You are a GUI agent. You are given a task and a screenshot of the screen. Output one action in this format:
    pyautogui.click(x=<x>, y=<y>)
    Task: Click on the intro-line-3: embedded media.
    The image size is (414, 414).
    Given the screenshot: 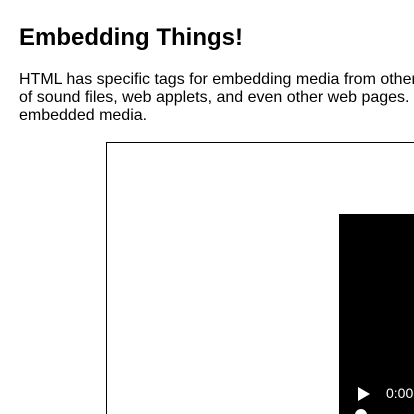 What is the action you would take?
    pyautogui.click(x=83, y=115)
    